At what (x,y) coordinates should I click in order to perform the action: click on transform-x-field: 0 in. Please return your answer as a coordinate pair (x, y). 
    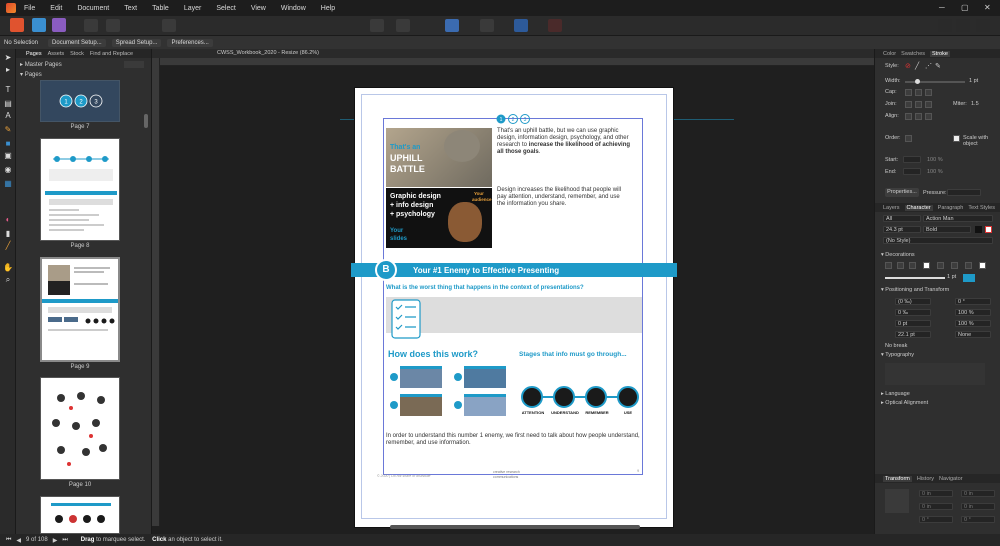
    Looking at the image, I should click on (936, 493).